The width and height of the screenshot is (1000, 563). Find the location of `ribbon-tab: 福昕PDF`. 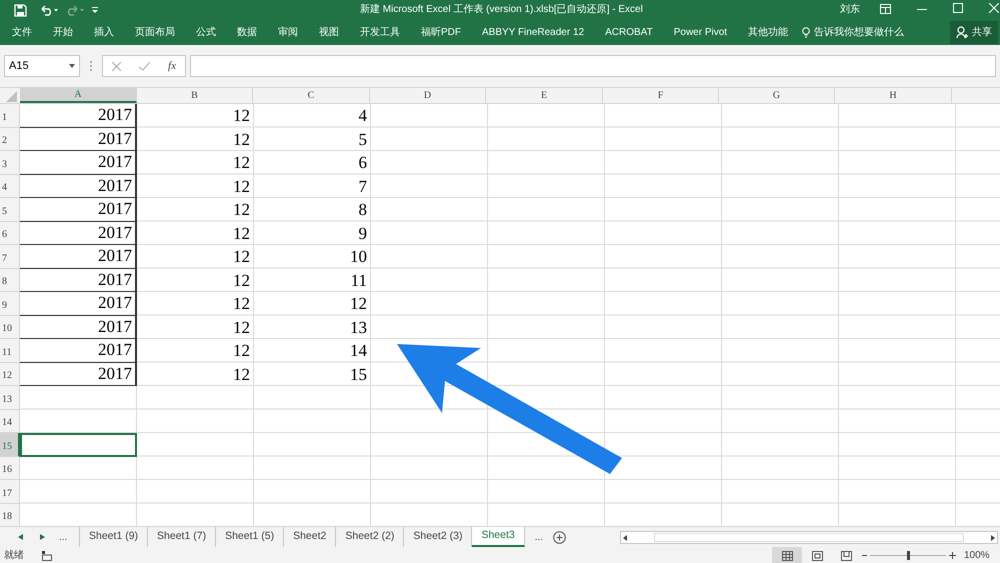

ribbon-tab: 福昕PDF is located at coordinates (441, 32).